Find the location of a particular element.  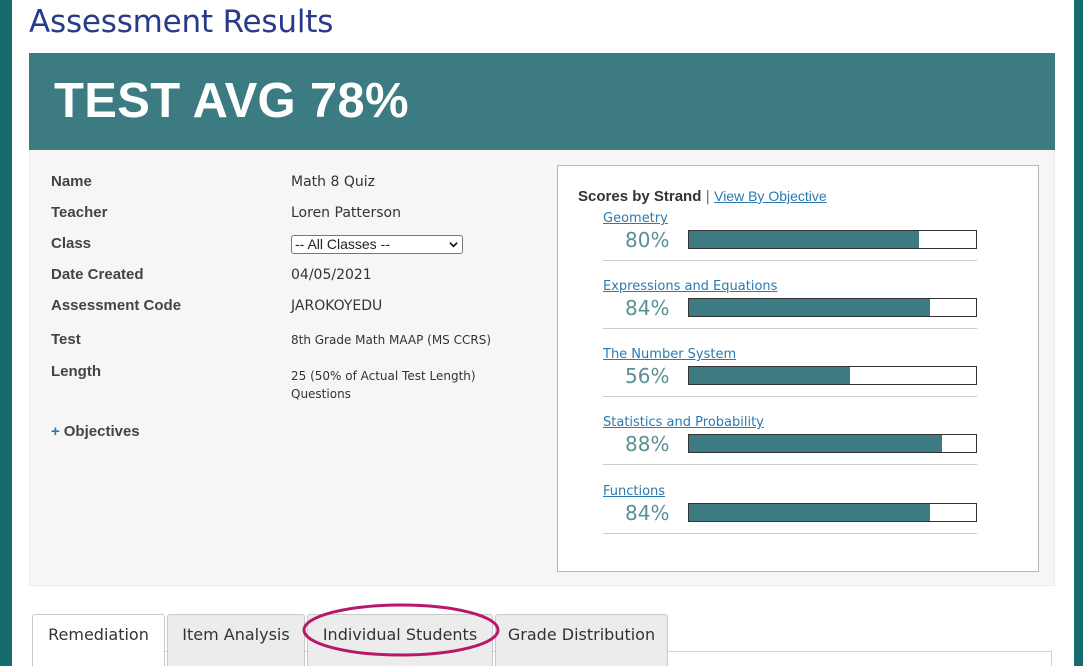

test-label: Test is located at coordinates (66, 339).